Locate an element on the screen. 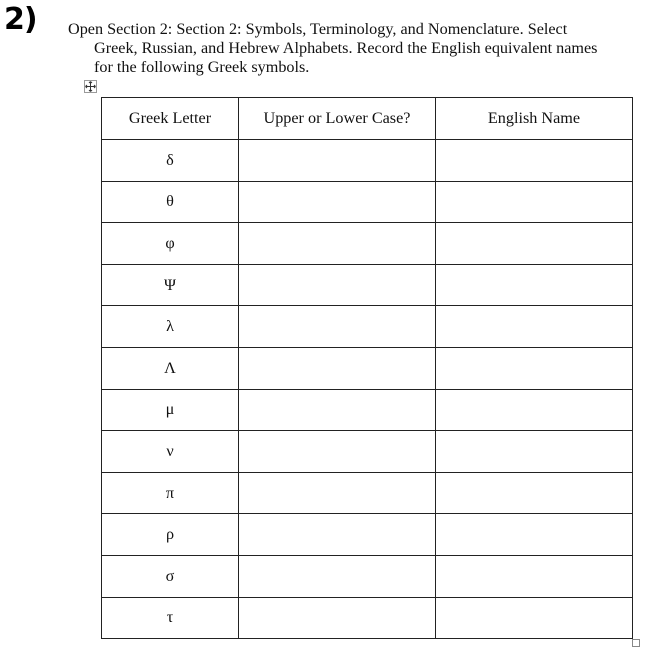 The width and height of the screenshot is (645, 652). greek-letter-cell: λ is located at coordinates (170, 326).